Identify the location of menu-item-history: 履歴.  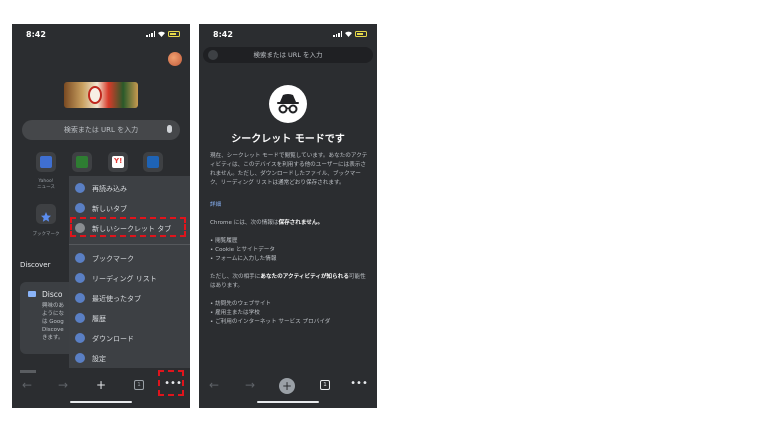
(129, 318).